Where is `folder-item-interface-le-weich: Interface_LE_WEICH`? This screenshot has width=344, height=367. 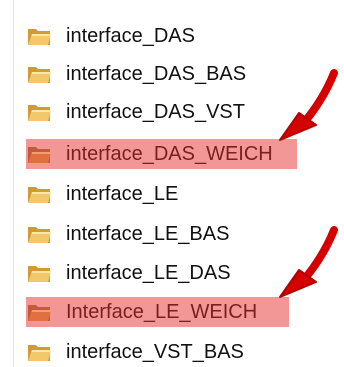 folder-item-interface-le-weich: Interface_LE_WEICH is located at coordinates (157, 312).